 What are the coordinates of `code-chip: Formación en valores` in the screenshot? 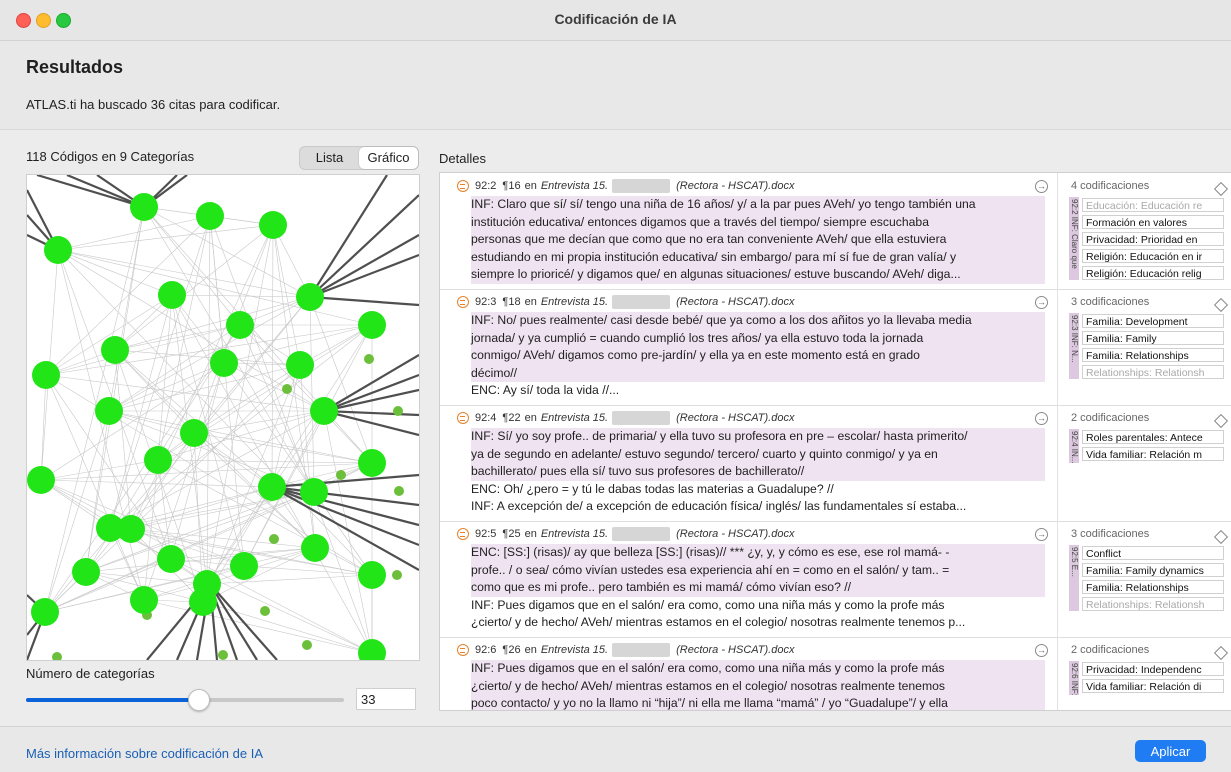 It's located at (1153, 222).